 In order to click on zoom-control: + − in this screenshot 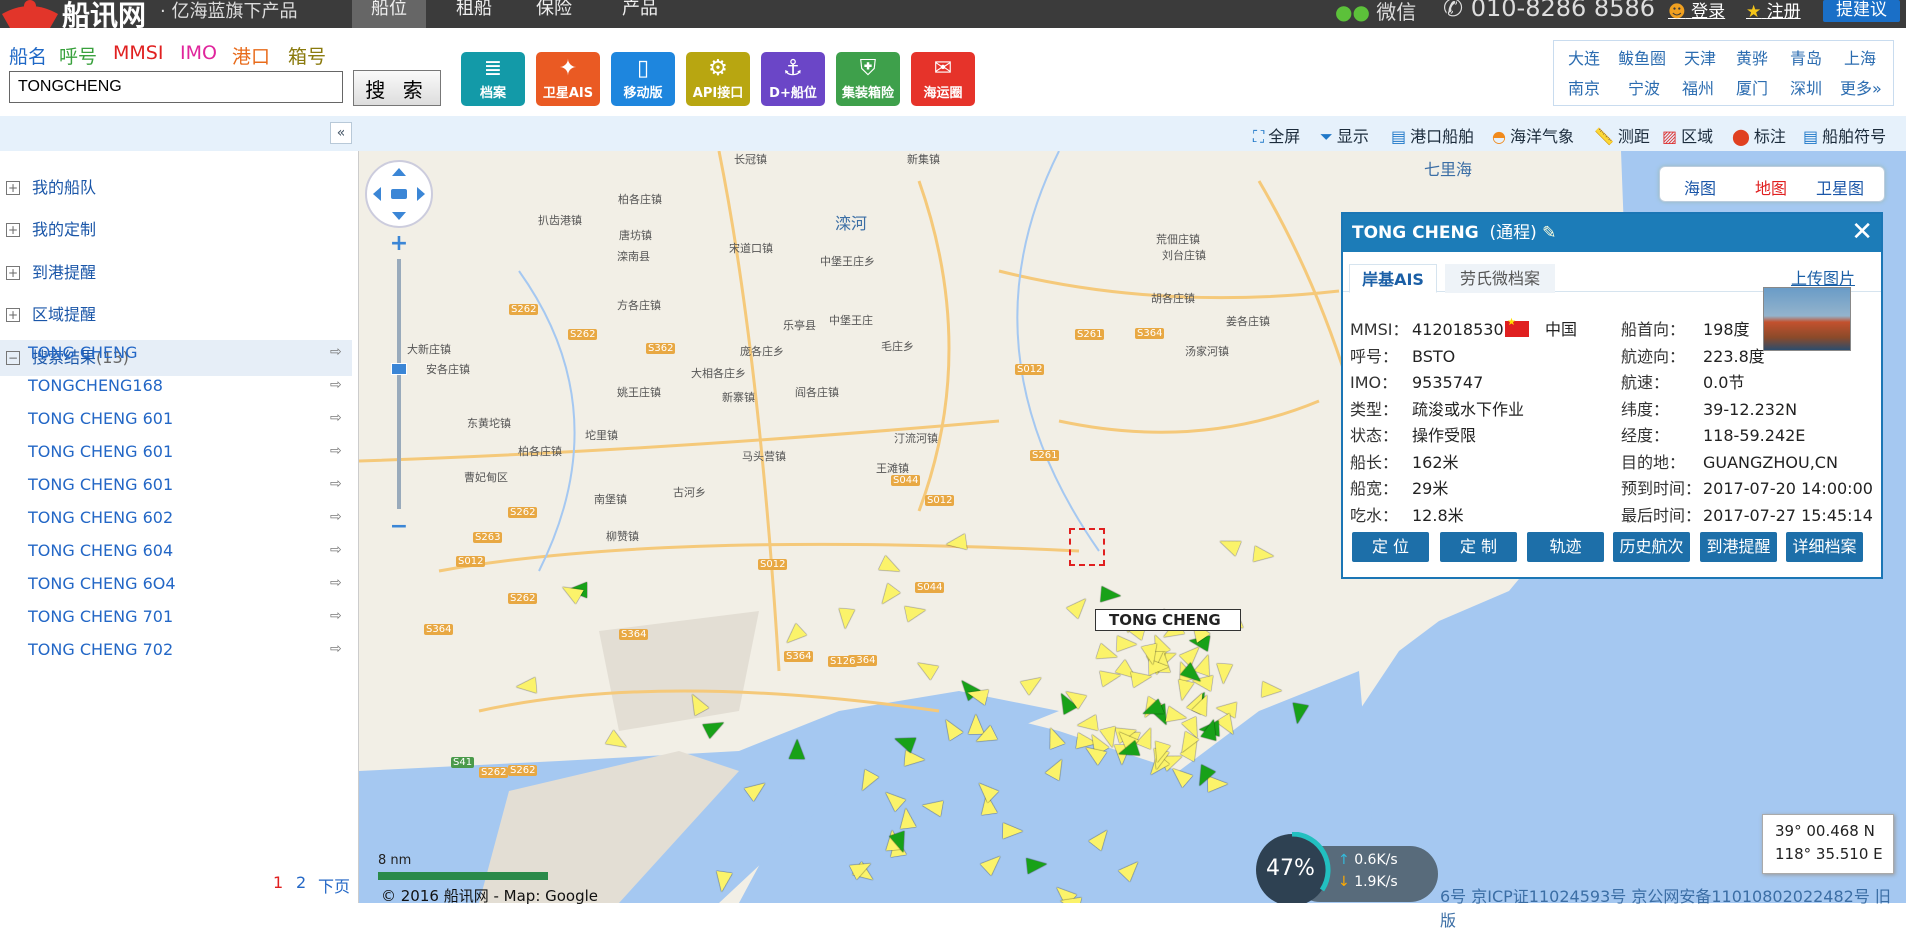, I will do `click(399, 389)`.